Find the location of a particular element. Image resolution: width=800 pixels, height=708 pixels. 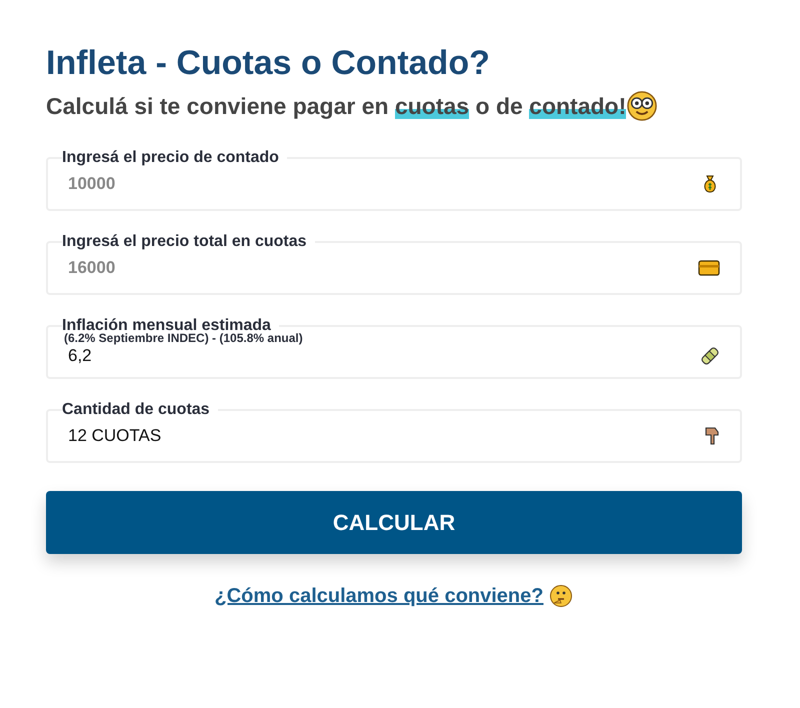

input-field: Cantidad de cuotas 12 CUOTAS is located at coordinates (394, 432).